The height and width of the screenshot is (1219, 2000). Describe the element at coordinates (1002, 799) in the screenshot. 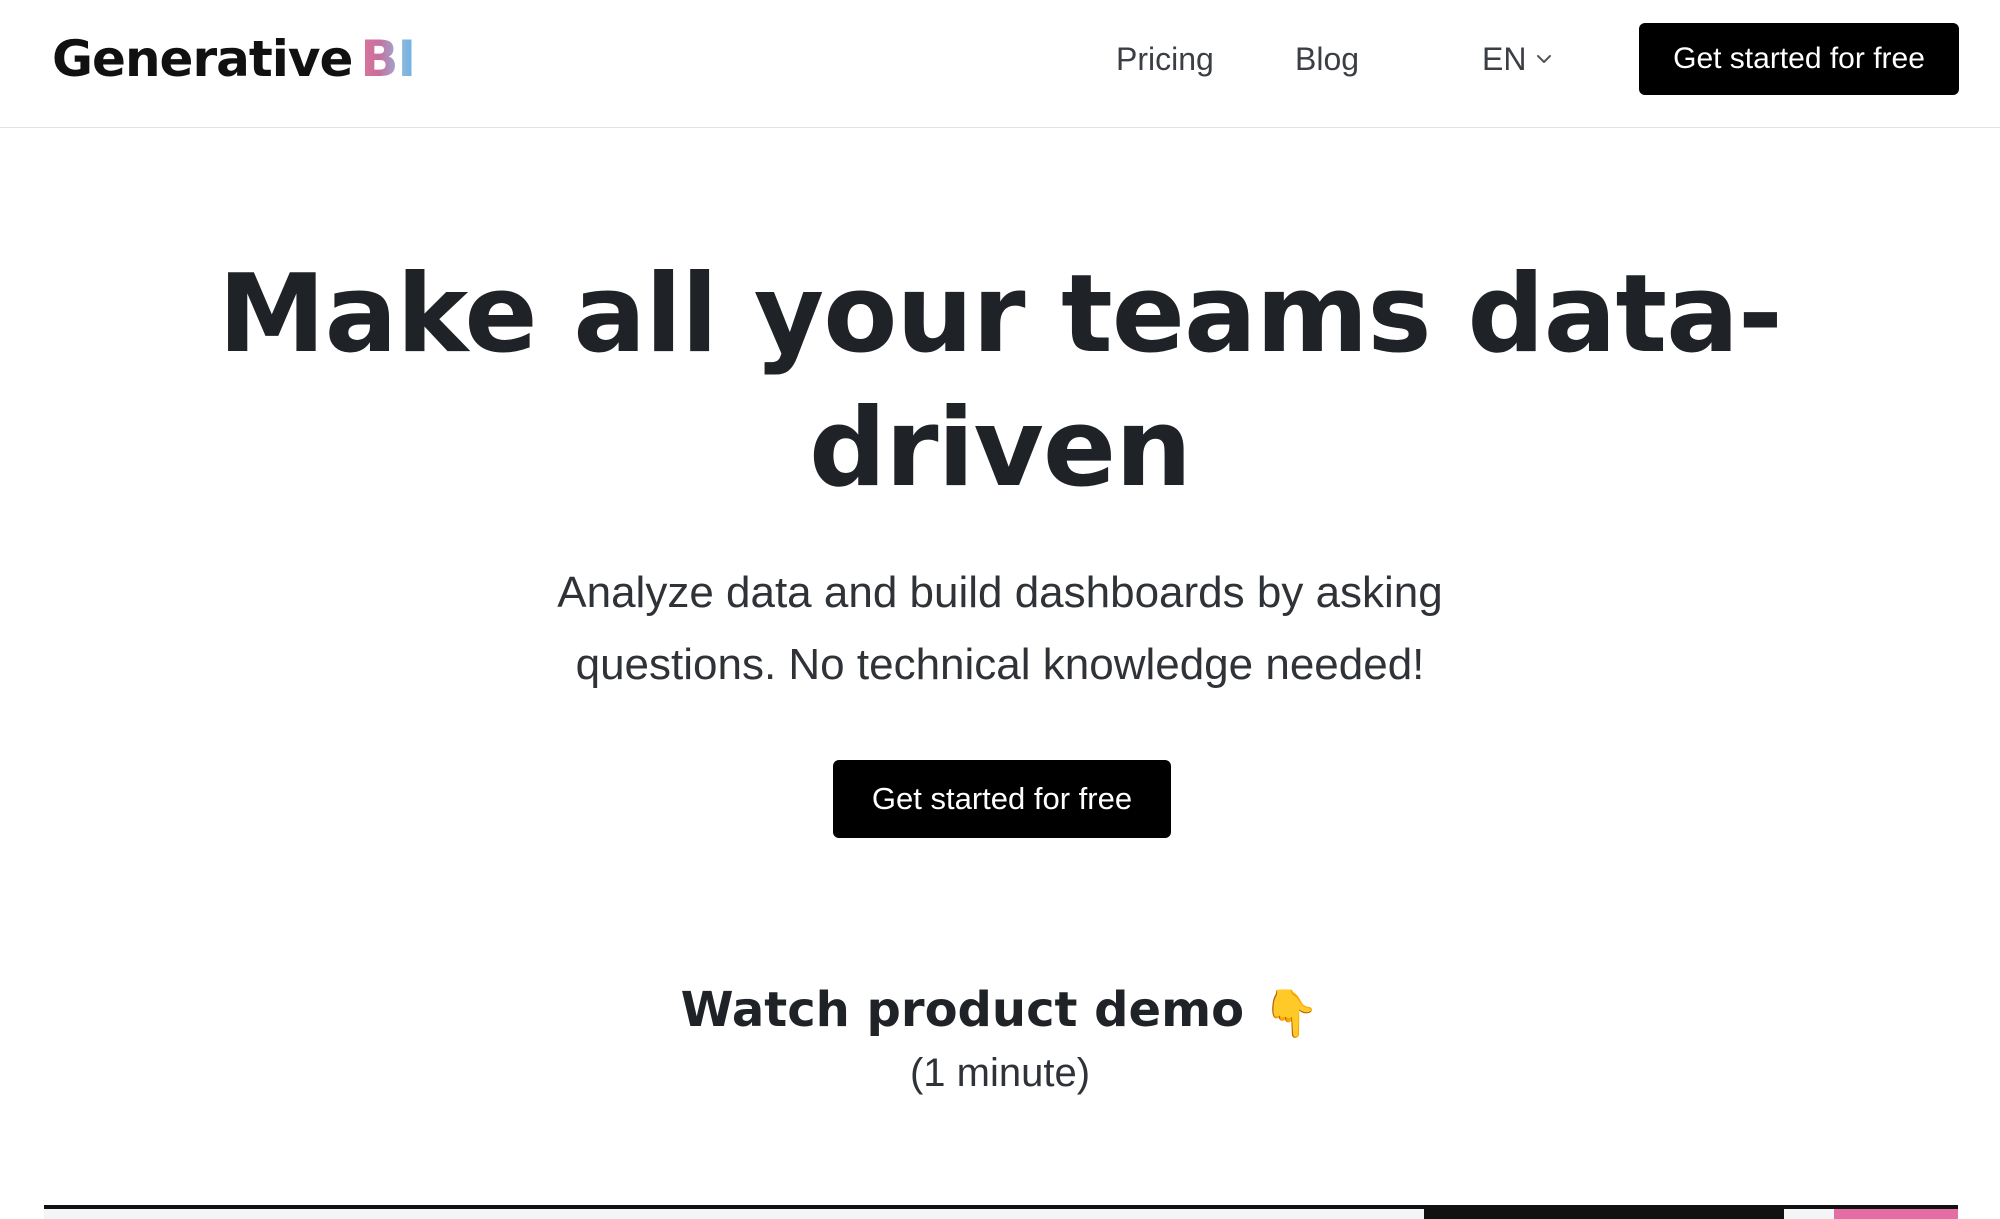

I see `hero-get-started-button: Get started for free` at that location.